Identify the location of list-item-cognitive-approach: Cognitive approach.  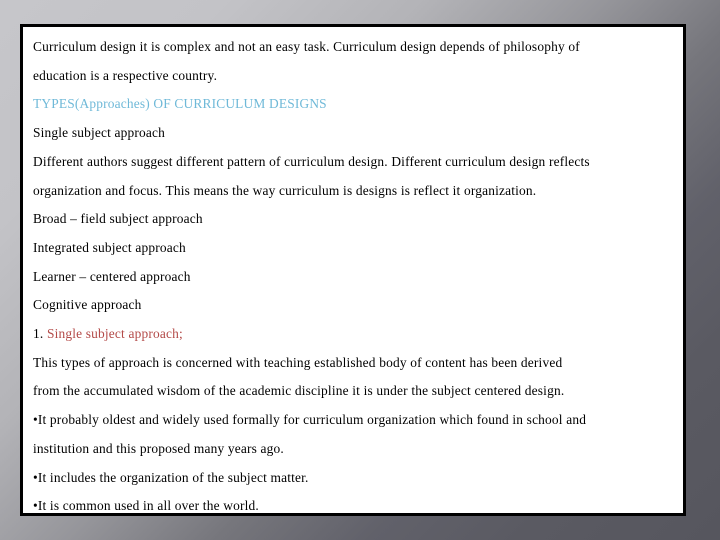
(87, 305).